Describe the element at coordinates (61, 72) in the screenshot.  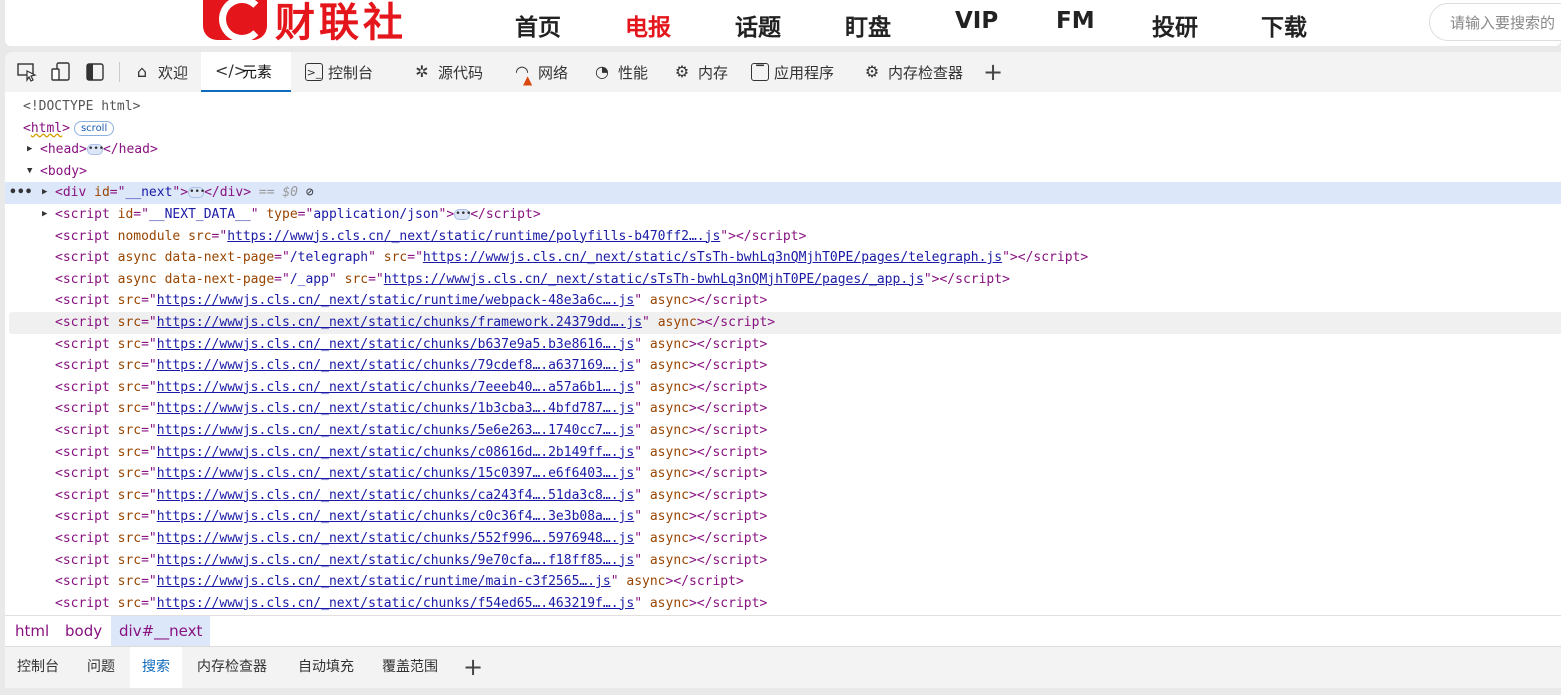
I see `device-emulation-icon` at that location.